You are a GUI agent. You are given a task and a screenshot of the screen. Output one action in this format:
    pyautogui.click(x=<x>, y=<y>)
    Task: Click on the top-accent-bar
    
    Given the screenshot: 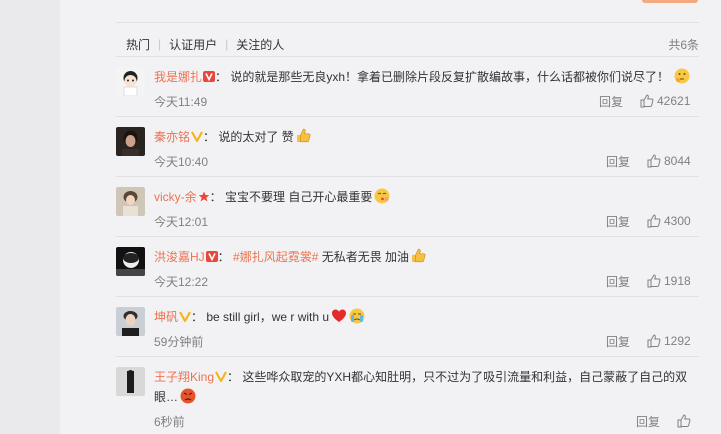 What is the action you would take?
    pyautogui.click(x=670, y=1)
    